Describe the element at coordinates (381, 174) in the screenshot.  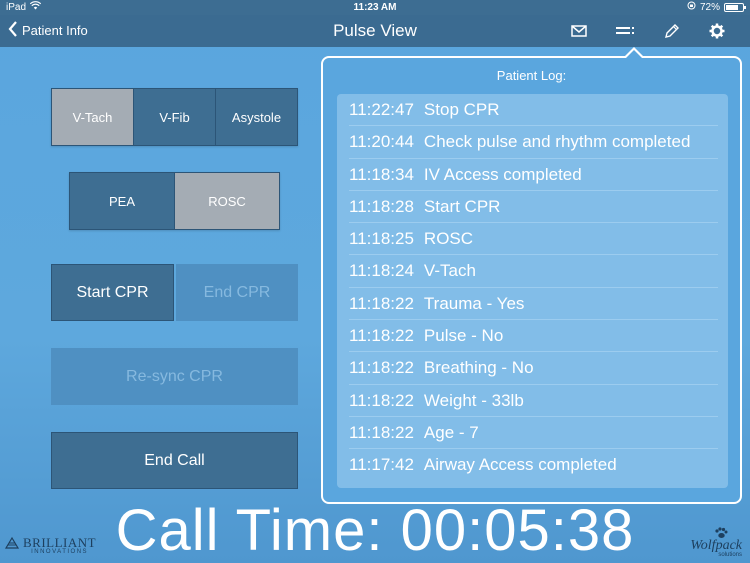
I see `log-time: 11:18:34` at that location.